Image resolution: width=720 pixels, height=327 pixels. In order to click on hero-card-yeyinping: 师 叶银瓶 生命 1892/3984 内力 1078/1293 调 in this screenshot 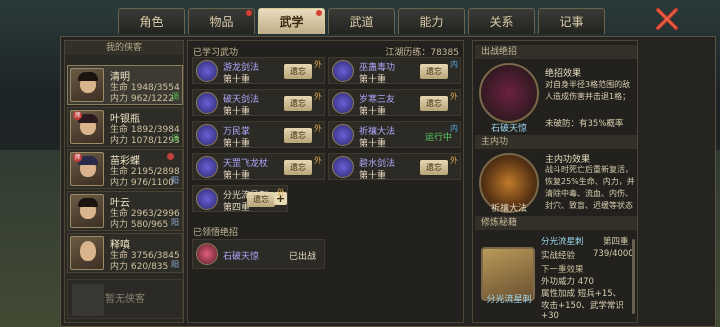, I will do `click(125, 127)`.